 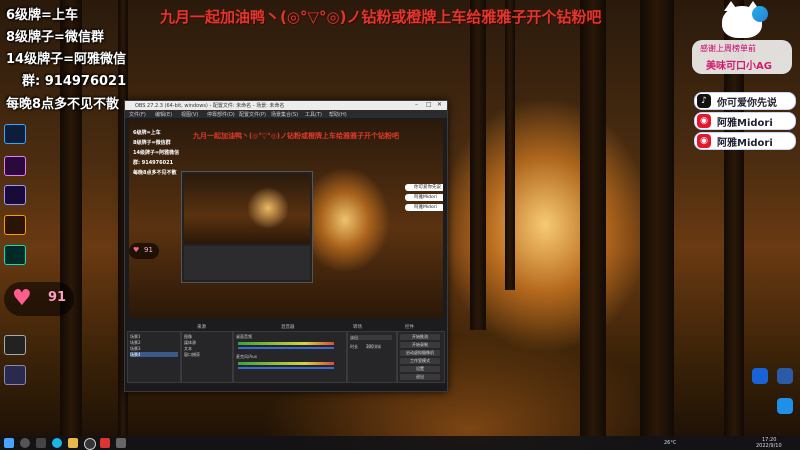 I want to click on source-item: 窗口捕获, so click(x=192, y=354).